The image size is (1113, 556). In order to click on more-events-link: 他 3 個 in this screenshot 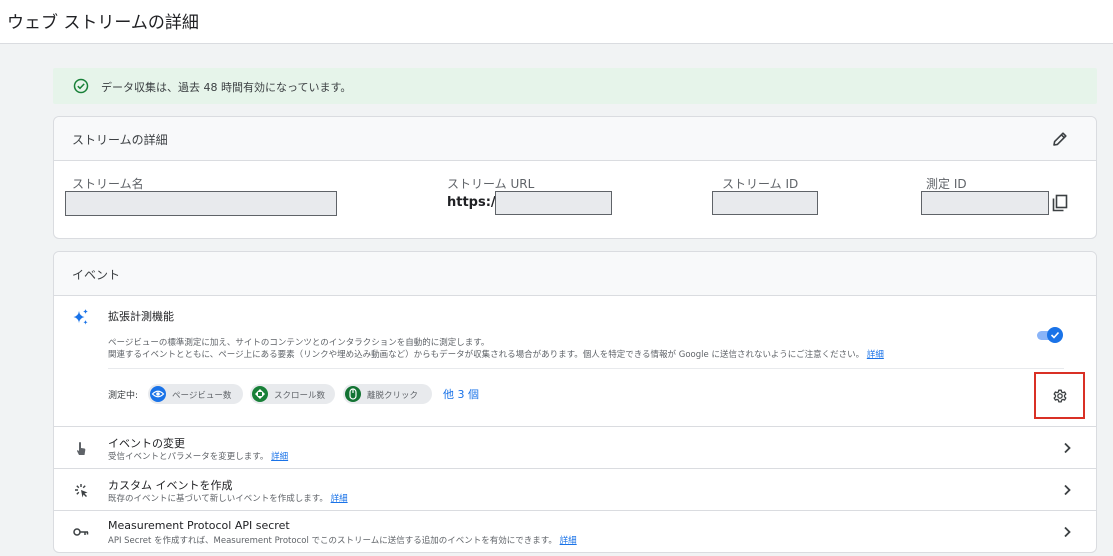, I will do `click(461, 394)`.